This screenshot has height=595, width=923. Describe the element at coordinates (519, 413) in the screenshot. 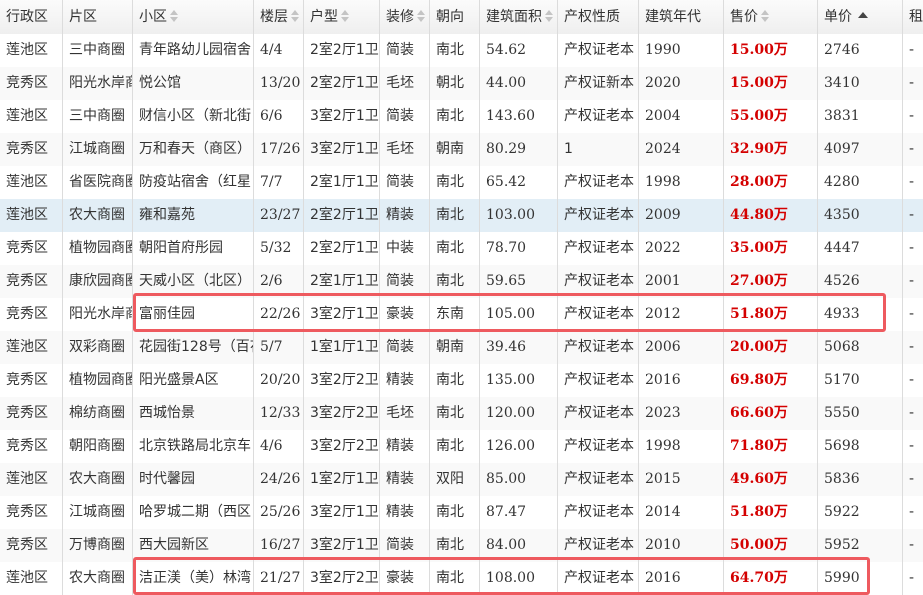

I see `cell-size: 120.00` at that location.